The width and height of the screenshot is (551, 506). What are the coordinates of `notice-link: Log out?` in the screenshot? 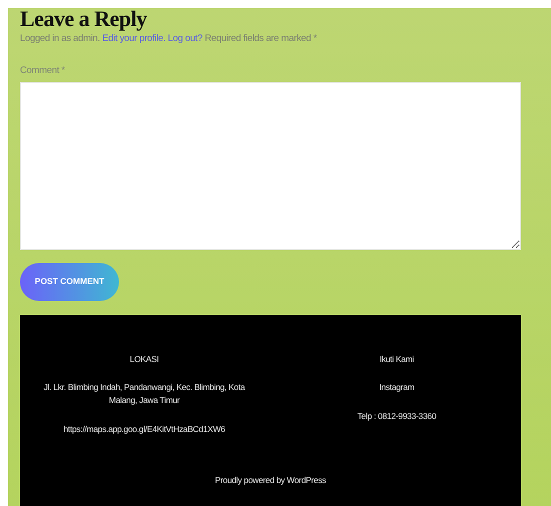 It's located at (185, 38).